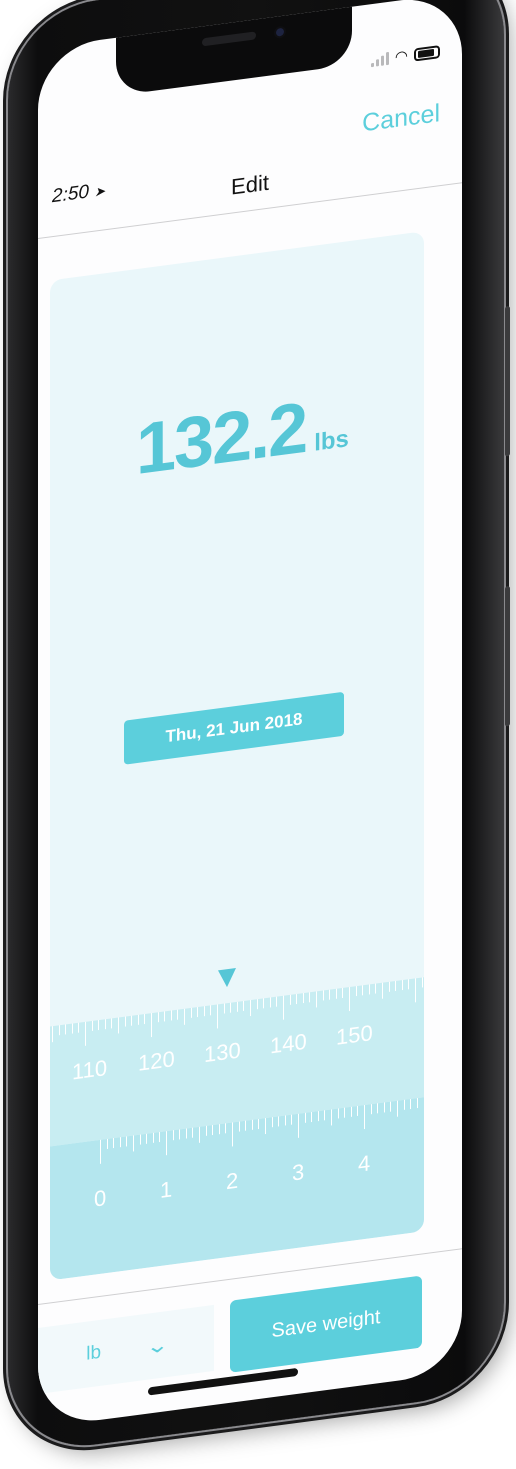 This screenshot has height=1469, width=516. What do you see at coordinates (379, 59) in the screenshot?
I see `signal-icon` at bounding box center [379, 59].